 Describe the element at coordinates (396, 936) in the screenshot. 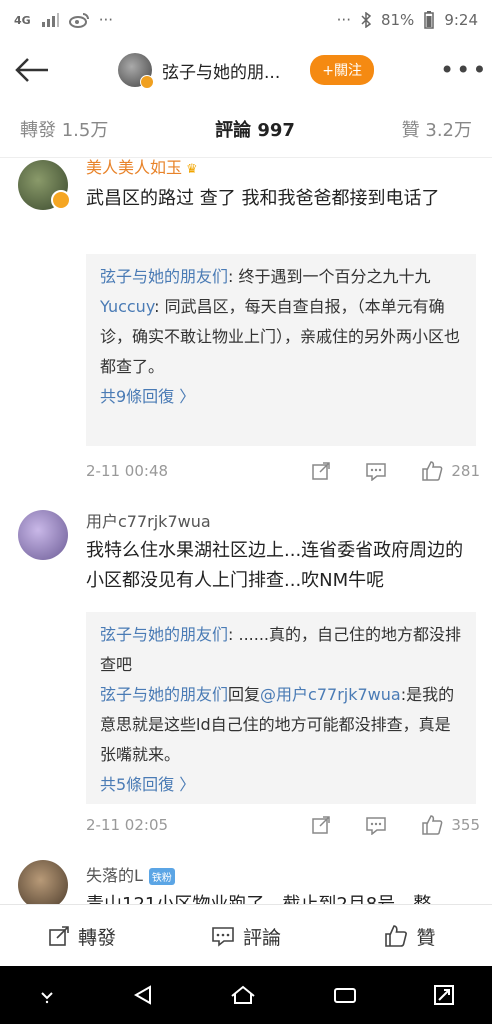

I see `thumbs-up-icon` at that location.